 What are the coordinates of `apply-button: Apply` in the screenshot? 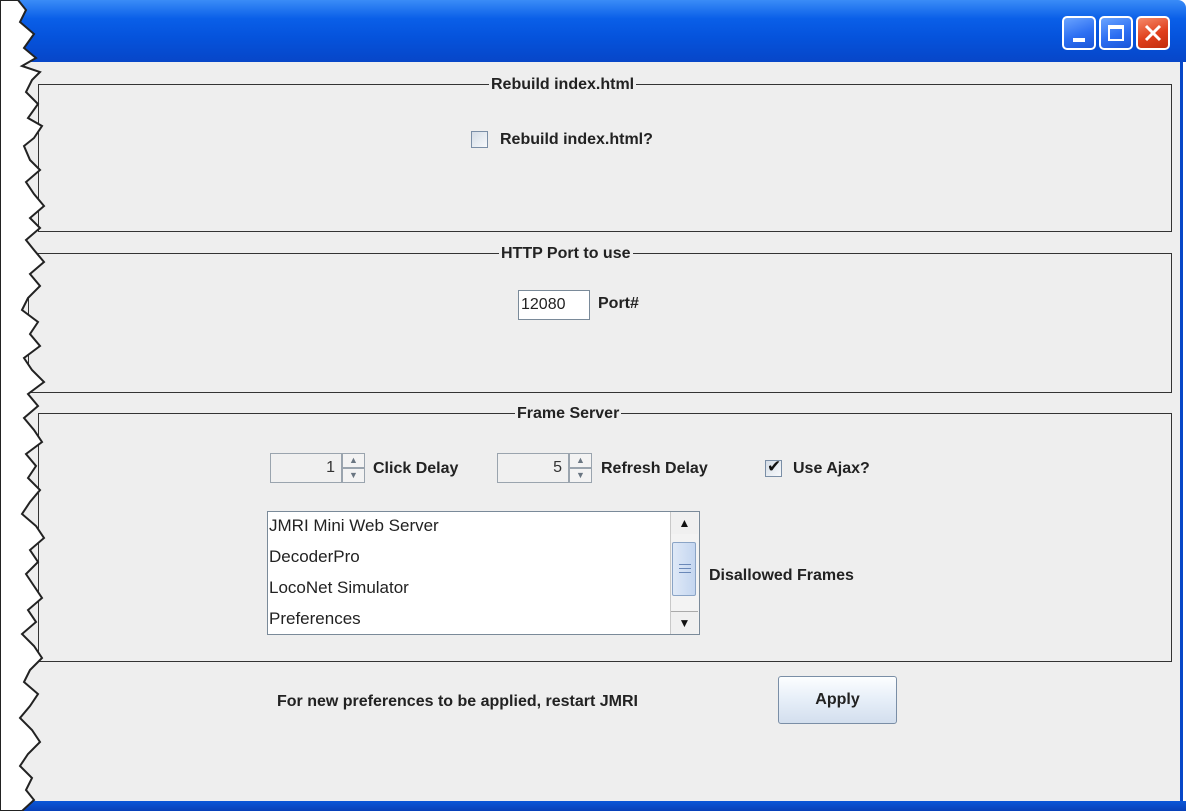 It's located at (837, 700).